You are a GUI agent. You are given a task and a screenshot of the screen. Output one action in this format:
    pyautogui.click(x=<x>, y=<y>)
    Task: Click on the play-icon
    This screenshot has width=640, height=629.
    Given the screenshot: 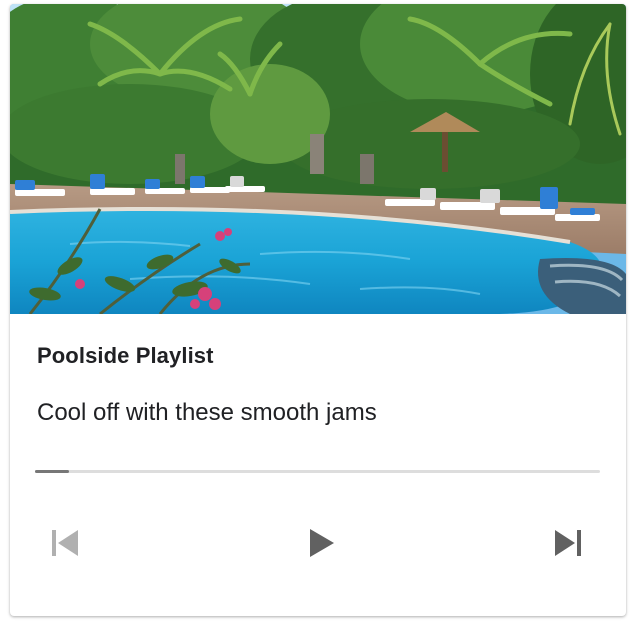 What is the action you would take?
    pyautogui.click(x=322, y=543)
    